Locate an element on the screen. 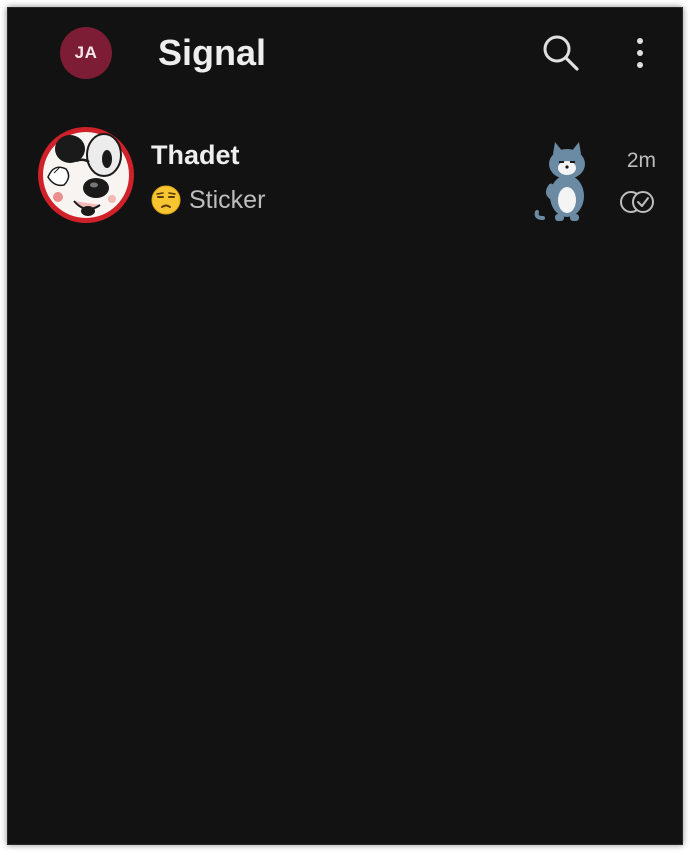 This screenshot has height=855, width=690. contact-avatar is located at coordinates (86, 175).